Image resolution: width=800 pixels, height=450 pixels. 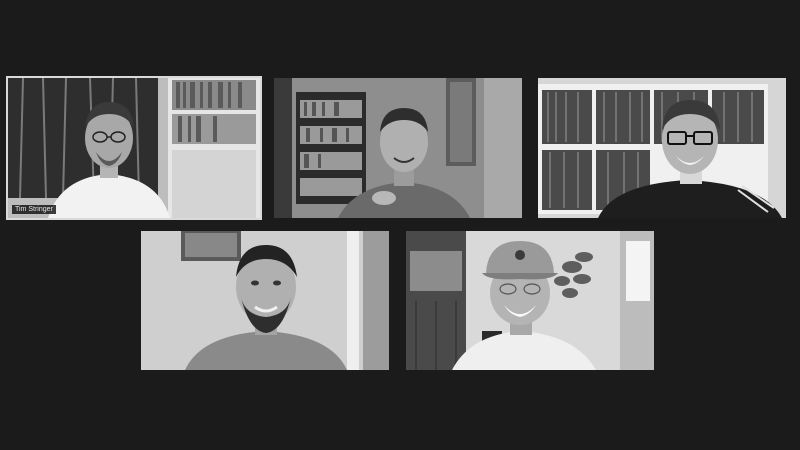 I want to click on participant-video-tile: Tim Stringer, so click(x=134, y=148).